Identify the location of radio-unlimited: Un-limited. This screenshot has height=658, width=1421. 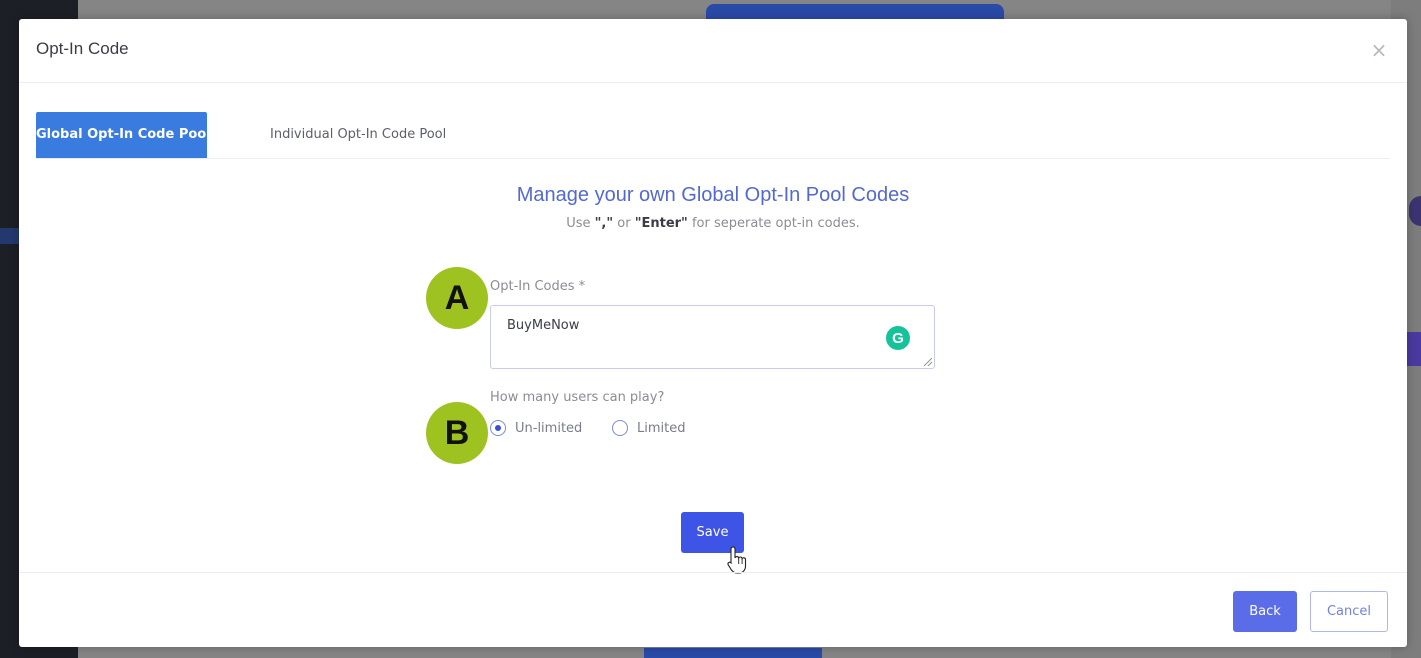
(536, 428).